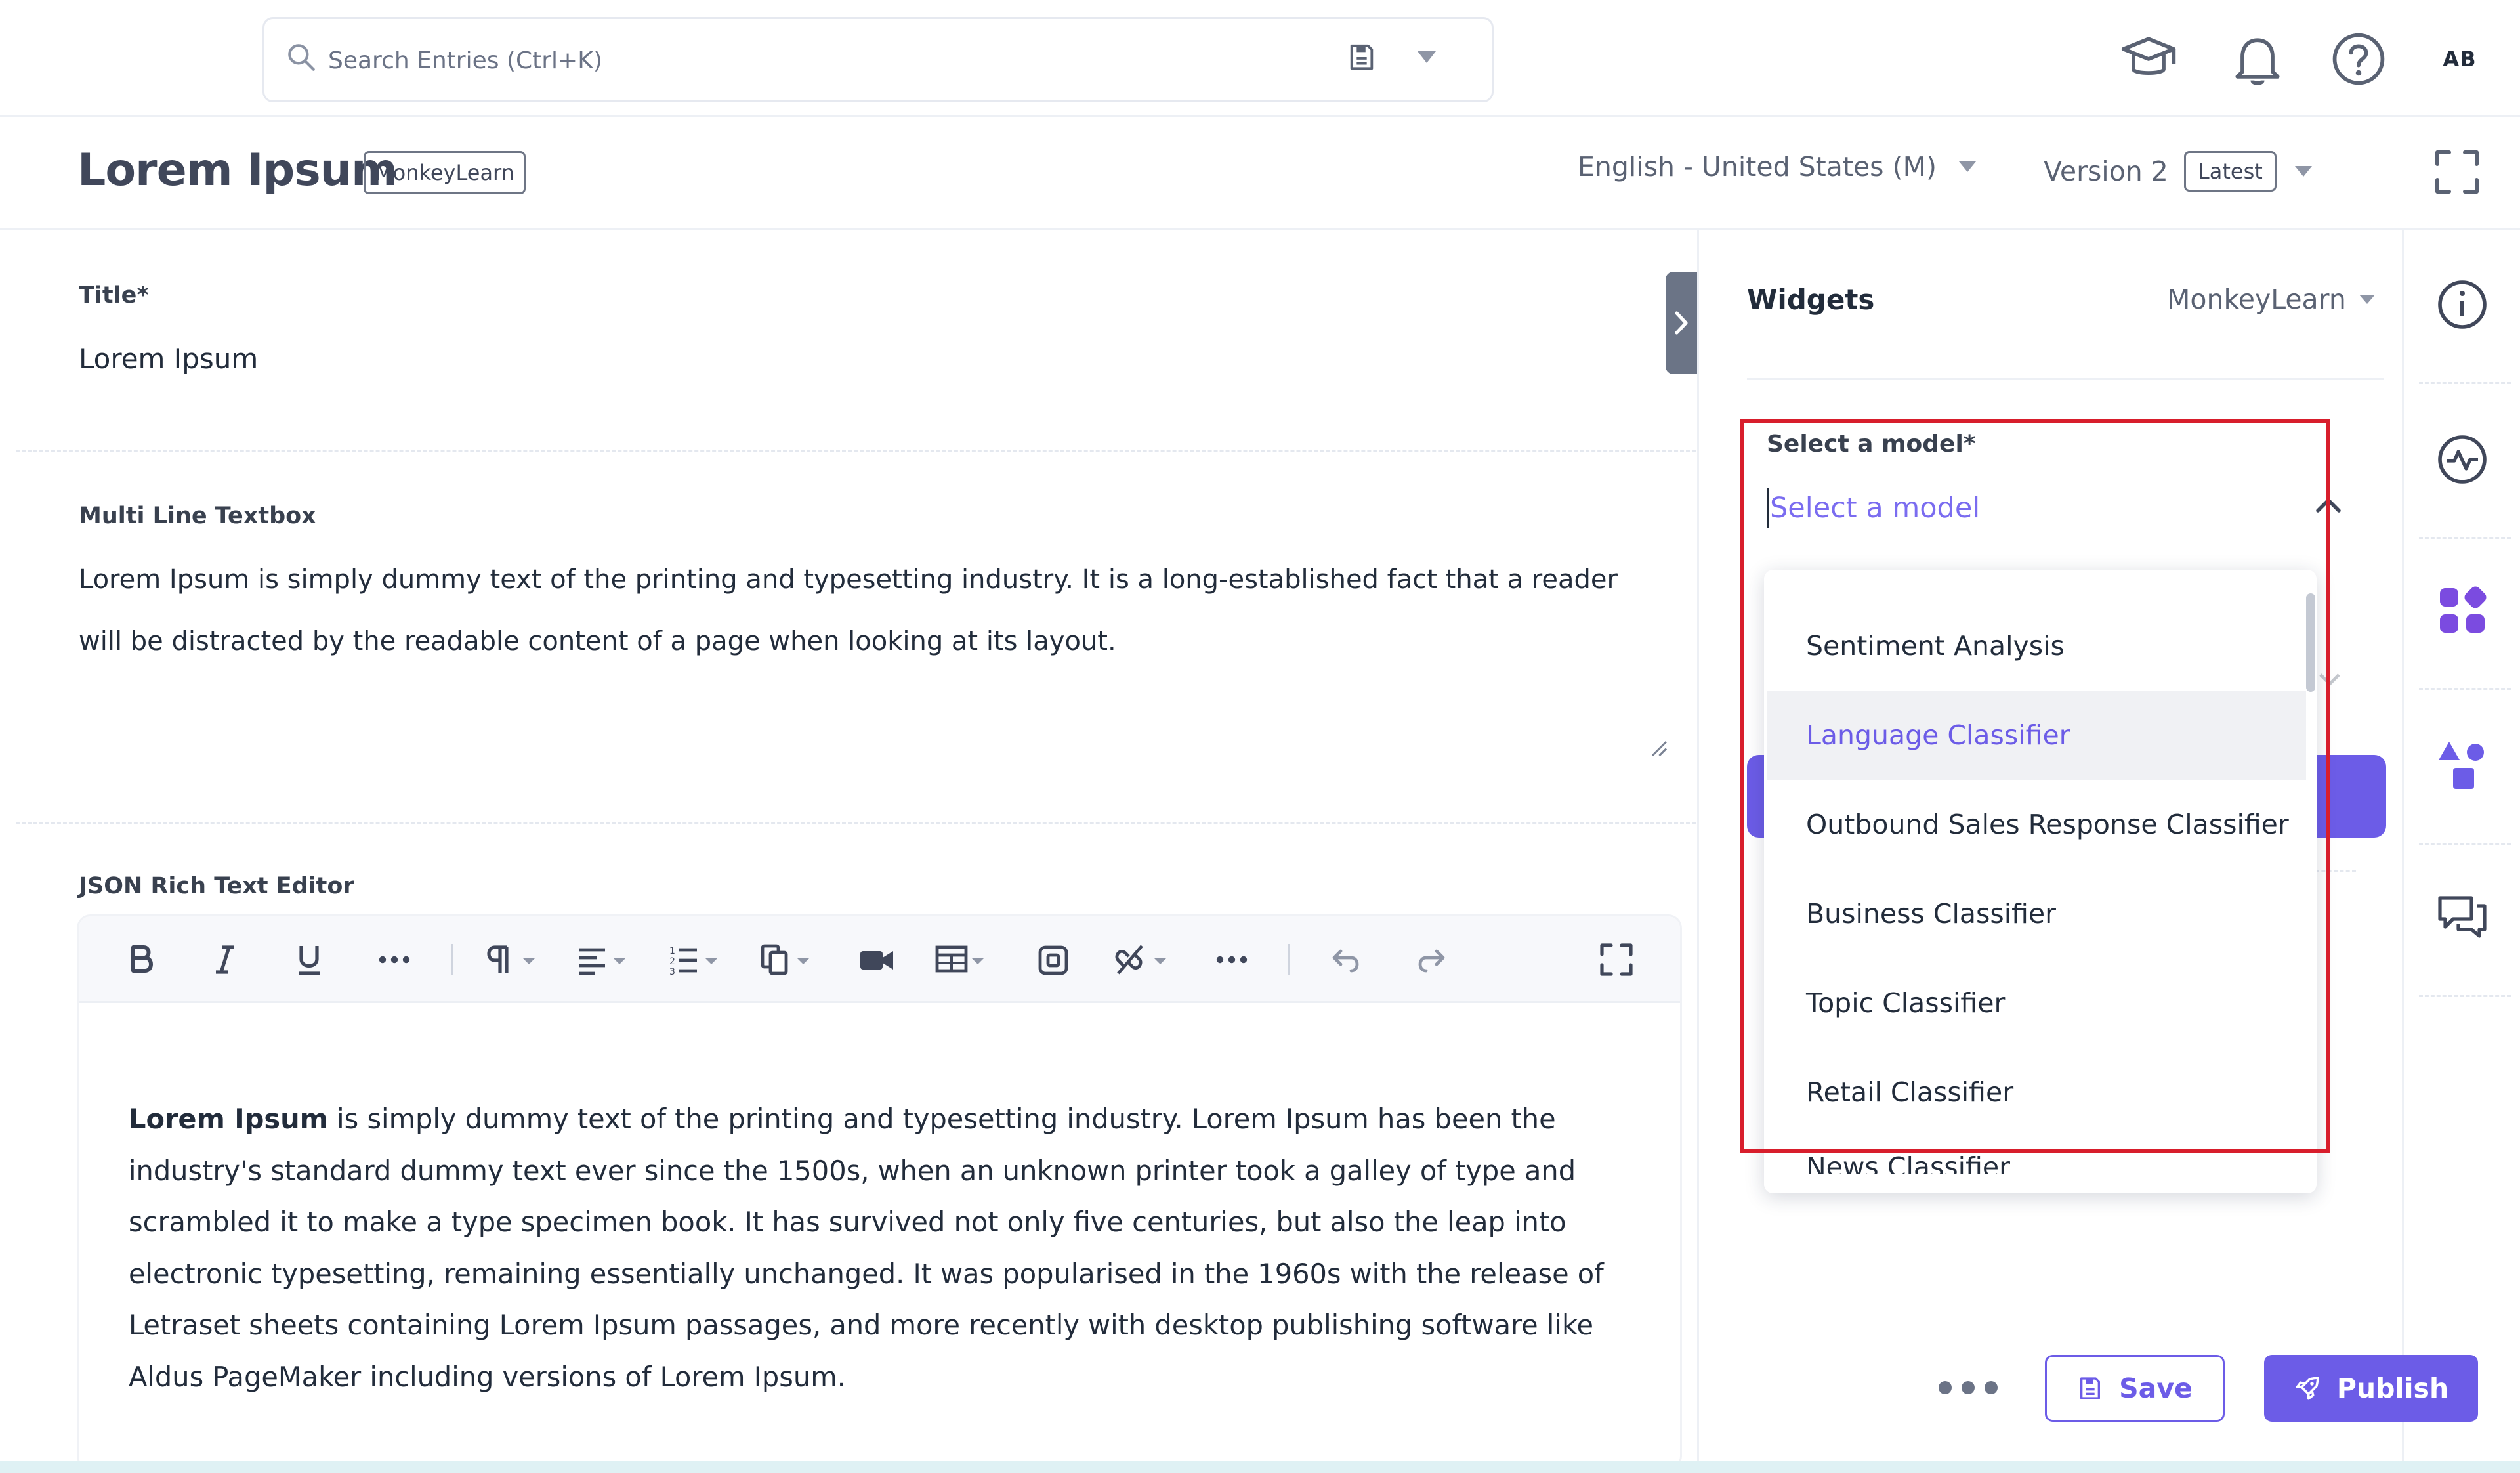 Image resolution: width=2520 pixels, height=1473 pixels. I want to click on avatar: AB, so click(2459, 59).